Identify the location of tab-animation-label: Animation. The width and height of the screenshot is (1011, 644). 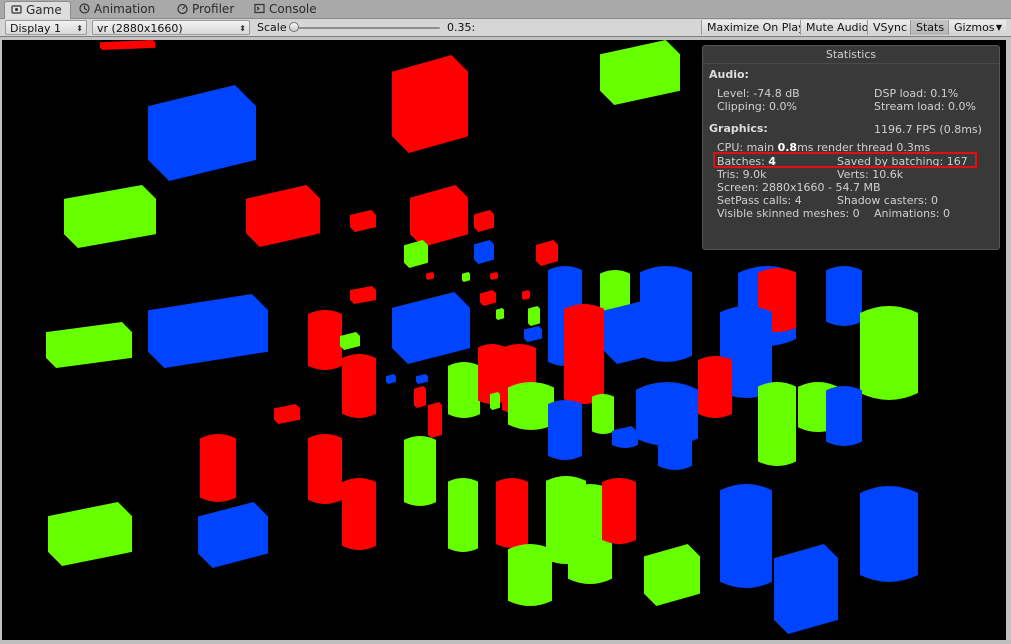
(125, 9).